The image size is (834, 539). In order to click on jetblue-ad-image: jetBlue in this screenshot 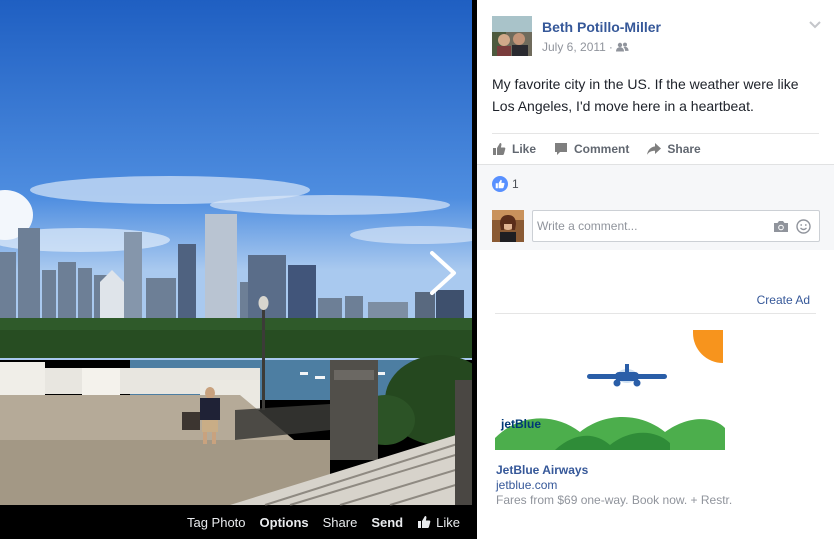, I will do `click(610, 389)`.